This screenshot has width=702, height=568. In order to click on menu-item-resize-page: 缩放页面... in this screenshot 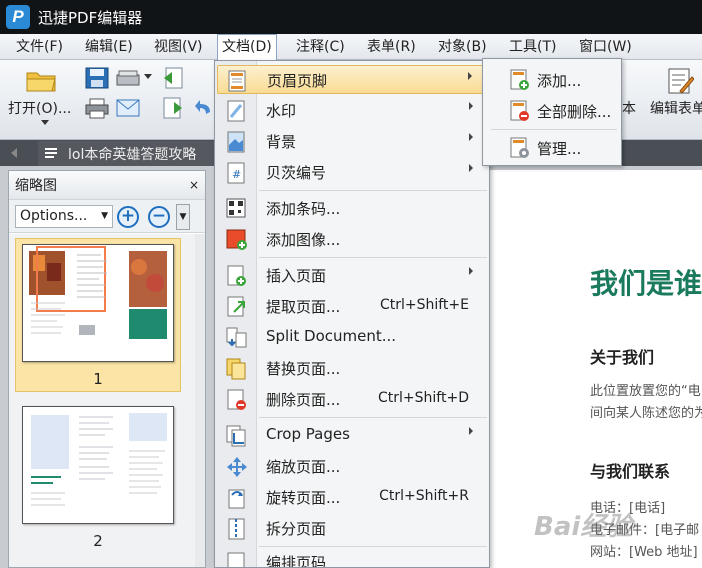, I will do `click(352, 466)`.